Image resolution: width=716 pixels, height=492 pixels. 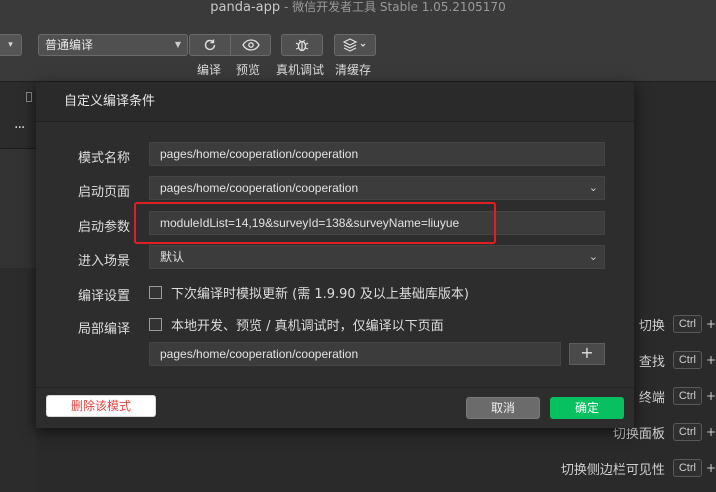 What do you see at coordinates (651, 326) in the screenshot?
I see `shortcut-label: 切换` at bounding box center [651, 326].